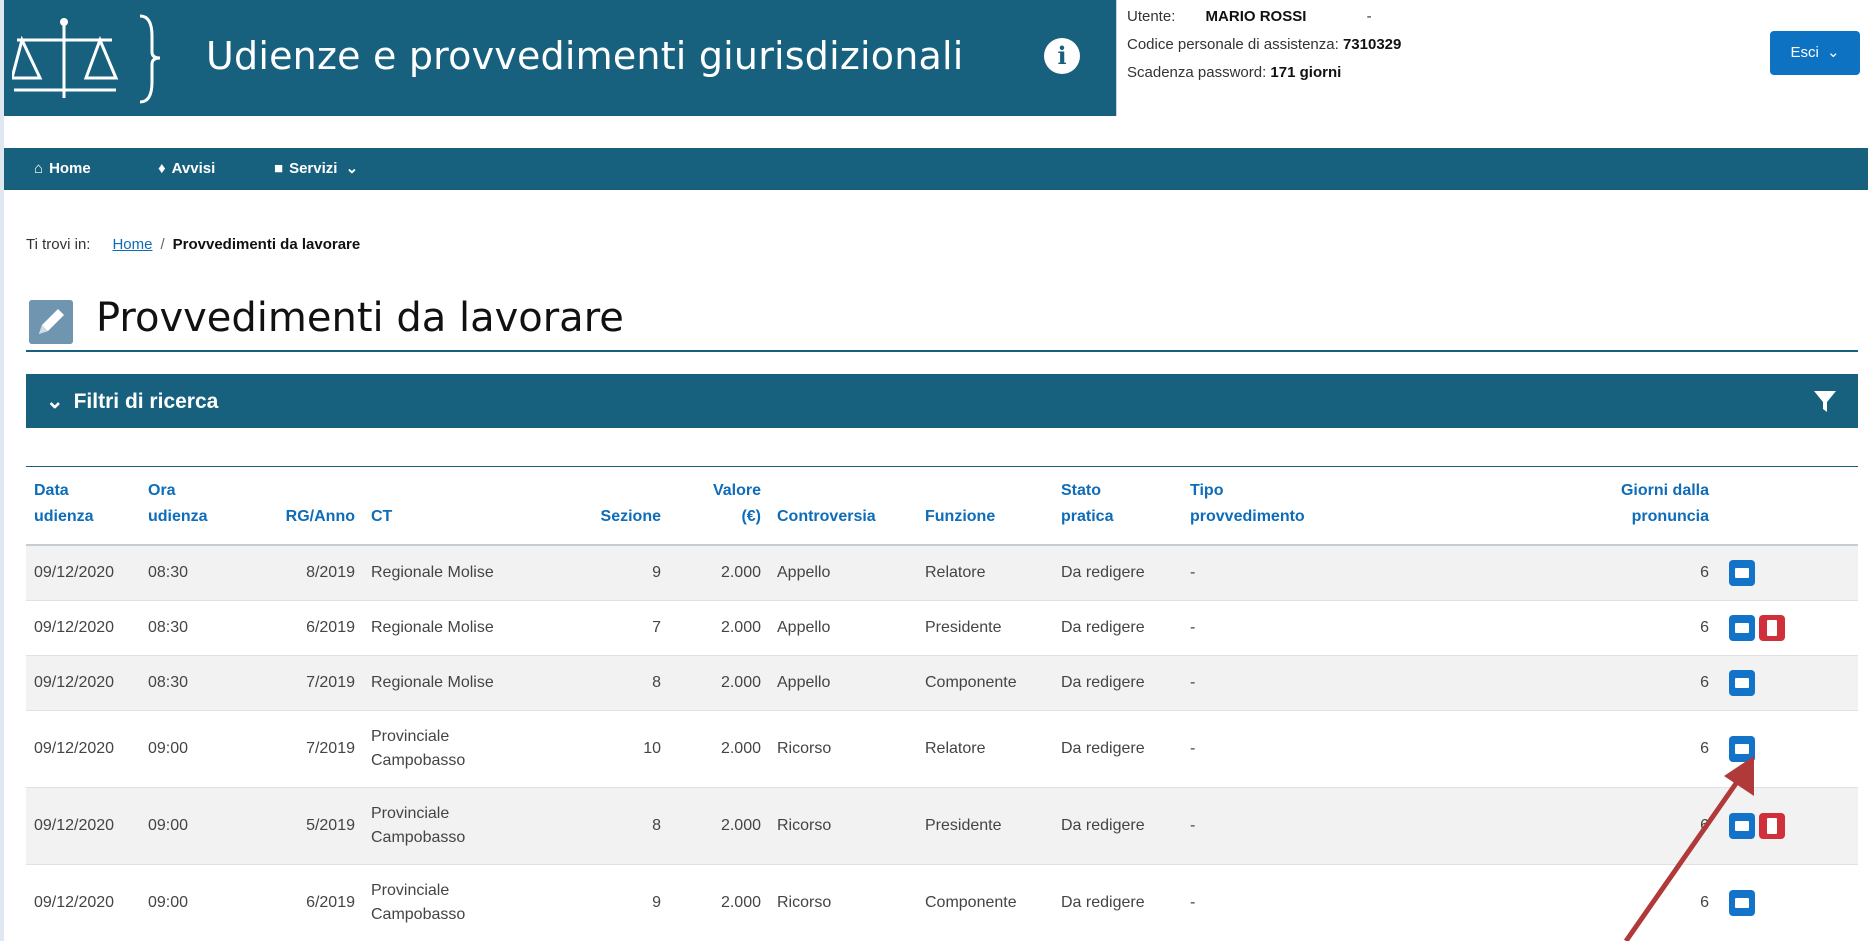  Describe the element at coordinates (132, 244) in the screenshot. I see `breadcrumb-home-link: Home` at that location.